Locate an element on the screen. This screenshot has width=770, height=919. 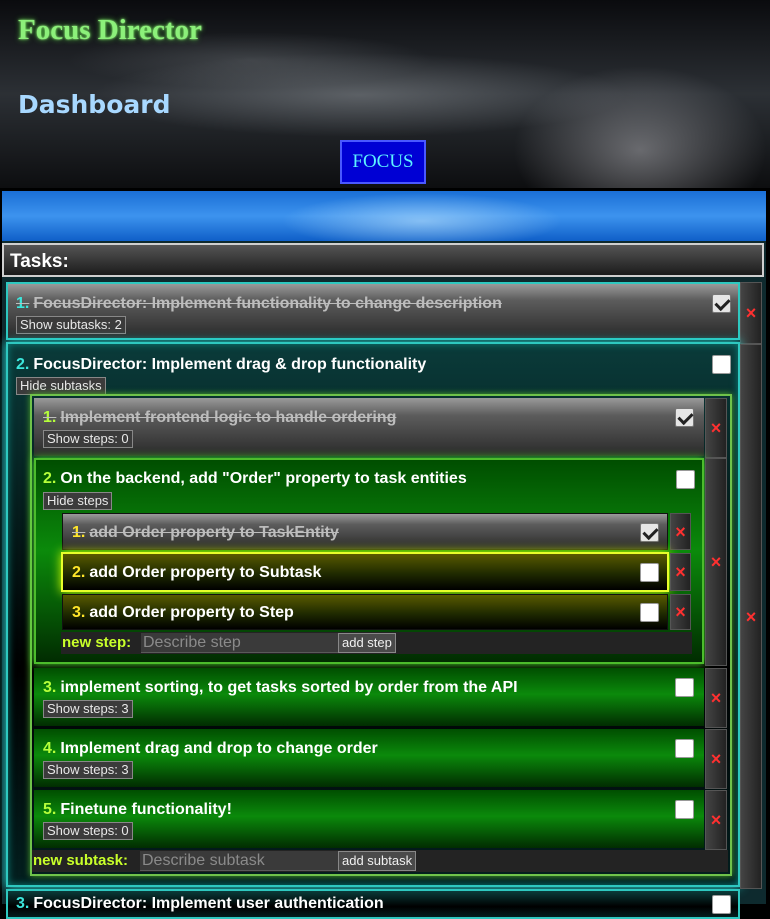
step-title: 2. add Order property to Subtask is located at coordinates (197, 572).